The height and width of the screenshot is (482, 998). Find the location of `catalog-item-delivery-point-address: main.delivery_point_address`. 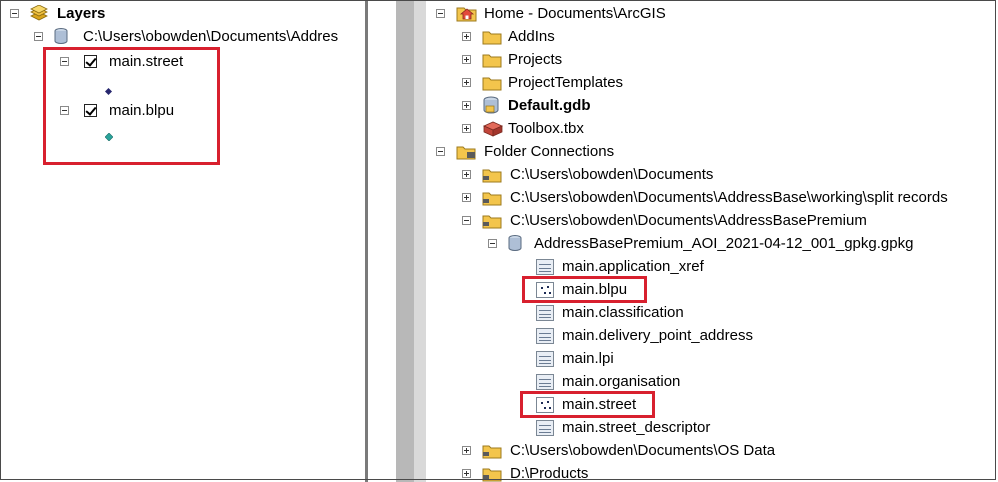

catalog-item-delivery-point-address: main.delivery_point_address is located at coordinates (696, 335).